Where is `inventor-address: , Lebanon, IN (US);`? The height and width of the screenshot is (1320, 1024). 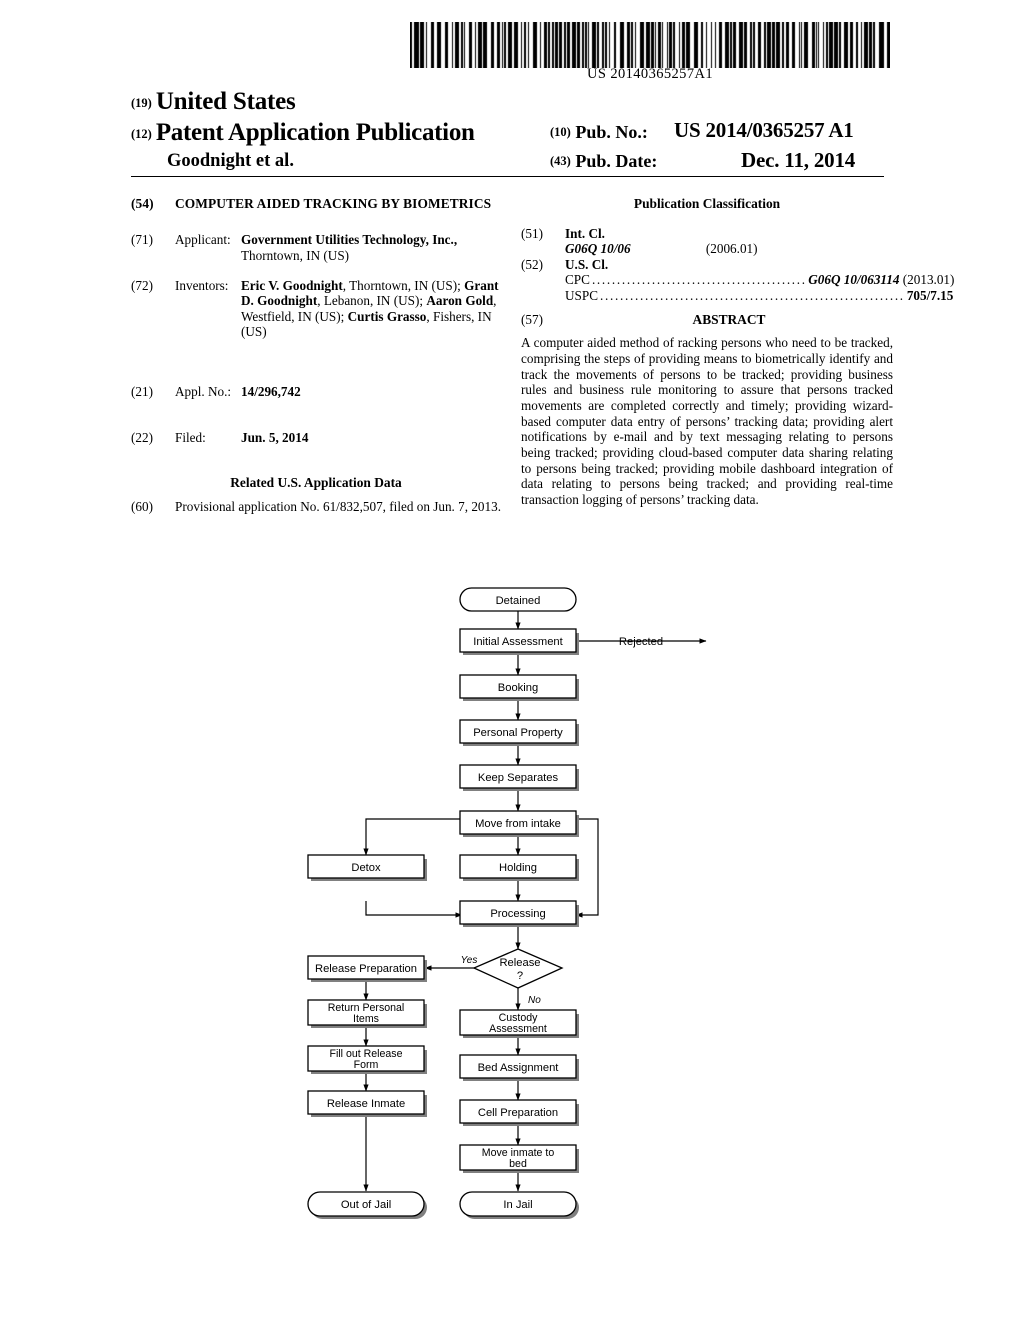 inventor-address: , Lebanon, IN (US); is located at coordinates (370, 301).